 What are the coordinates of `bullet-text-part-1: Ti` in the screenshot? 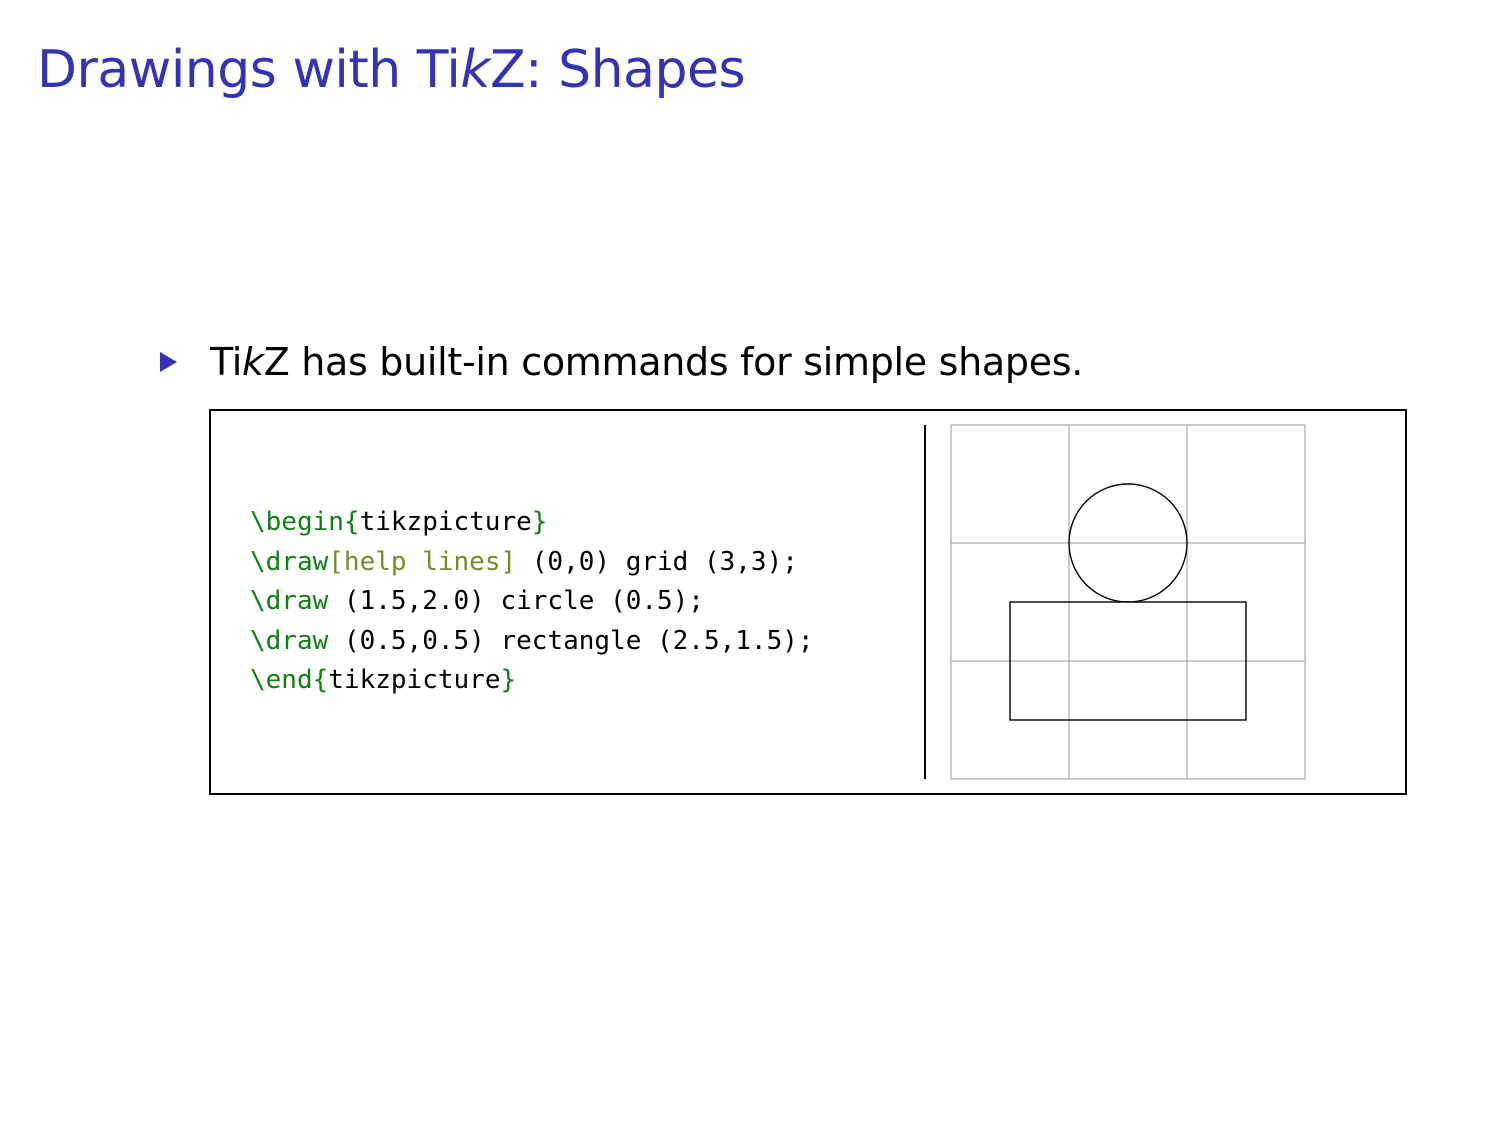 It's located at (226, 362).